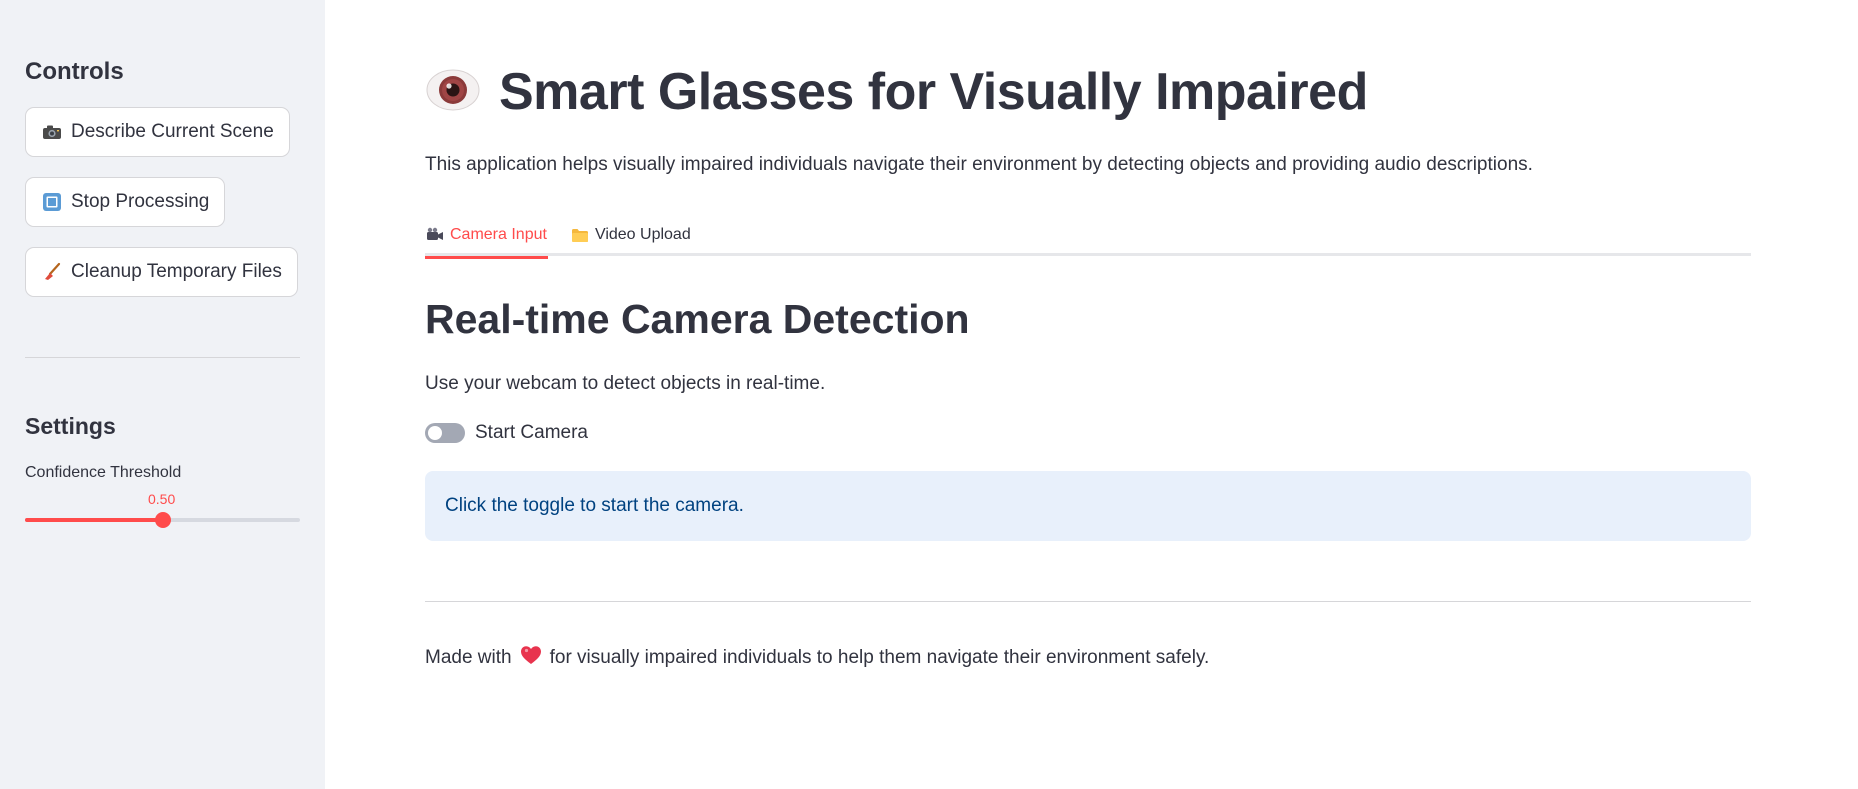  What do you see at coordinates (453, 92) in the screenshot?
I see `eye-icon` at bounding box center [453, 92].